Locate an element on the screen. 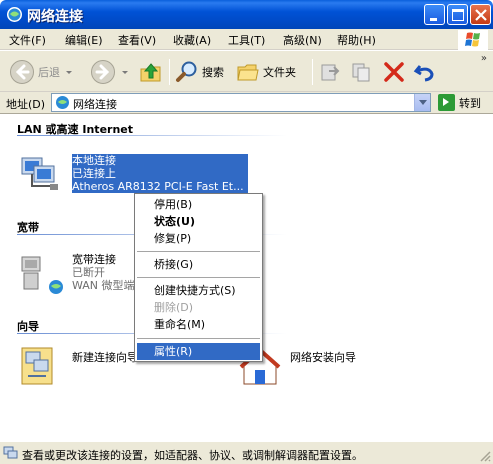 The height and width of the screenshot is (464, 493). menu-favorites: 收藏(A) is located at coordinates (192, 40).